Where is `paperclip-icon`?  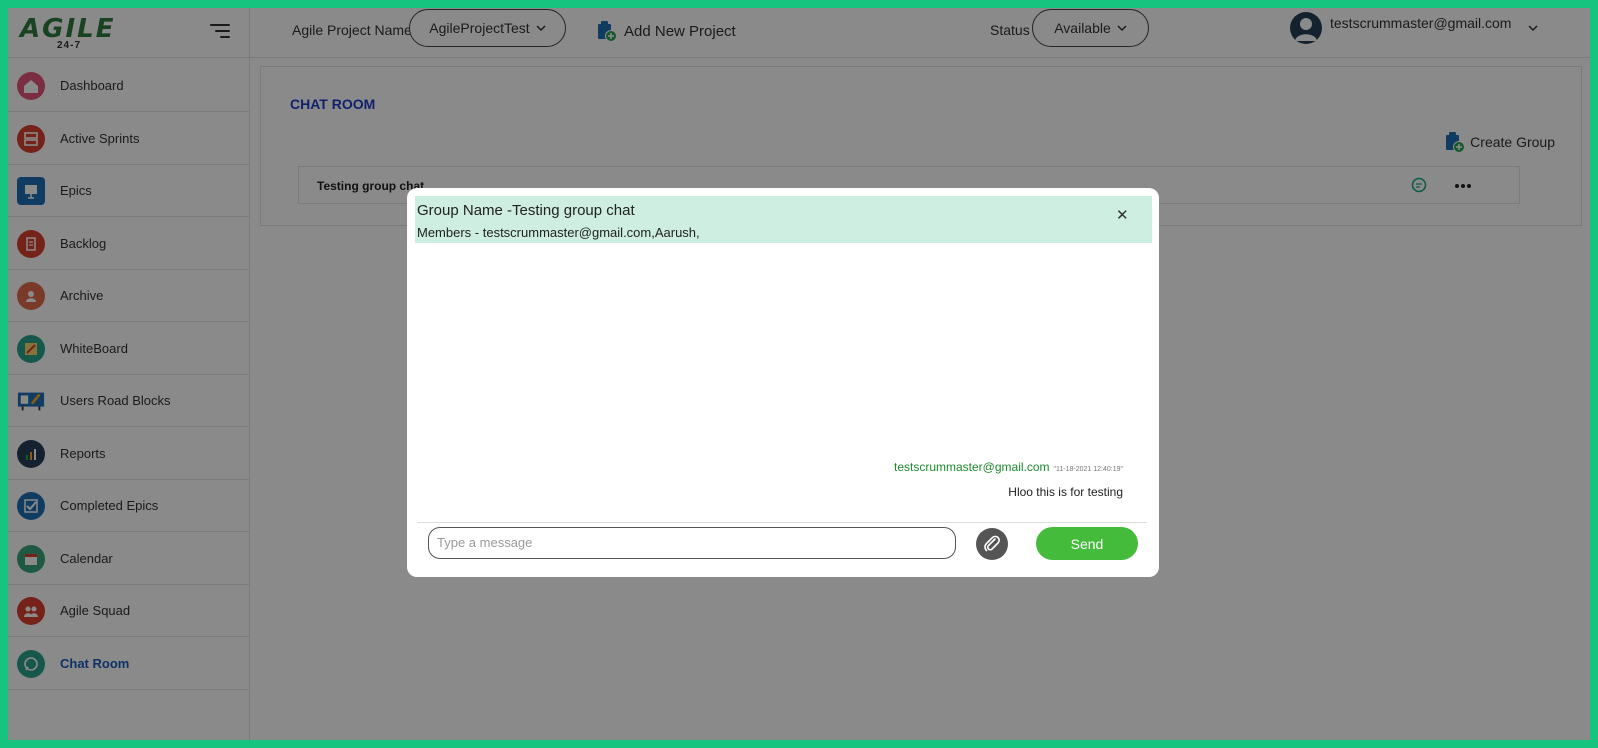
paperclip-icon is located at coordinates (992, 543).